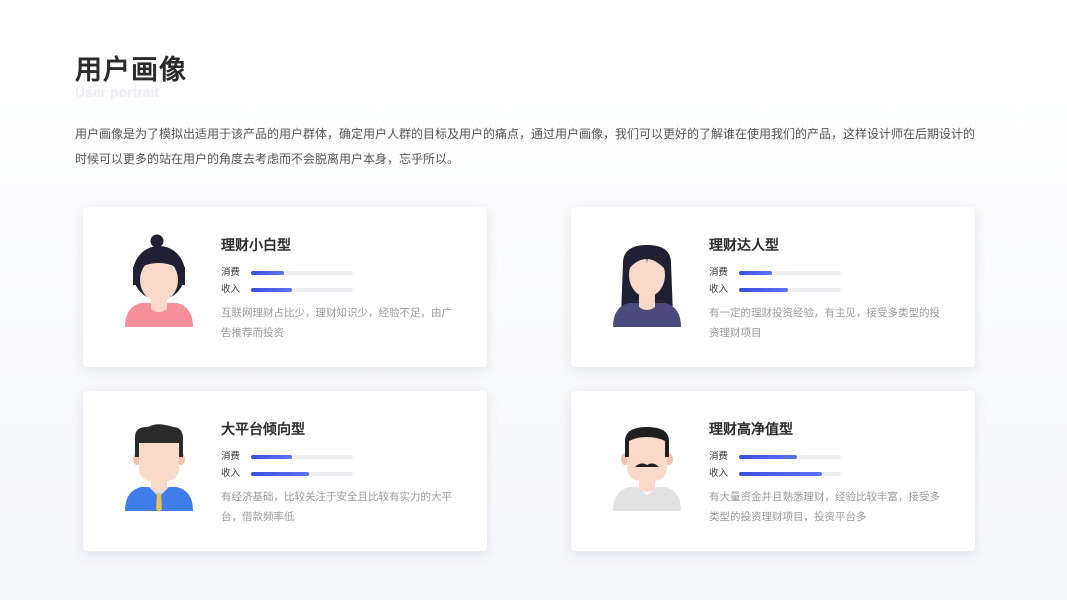 The image size is (1067, 600). I want to click on female-long-hair-avatar-icon, so click(647, 281).